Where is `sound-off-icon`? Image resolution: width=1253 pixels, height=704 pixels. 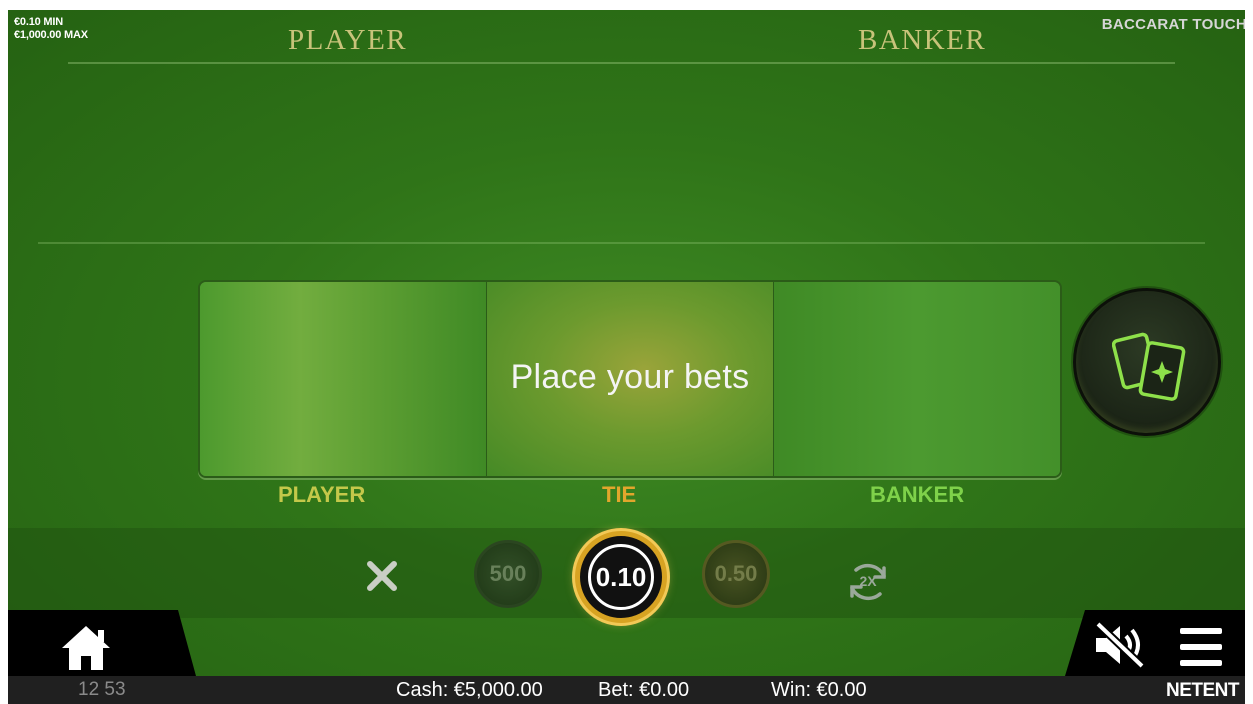
sound-off-icon is located at coordinates (1120, 645).